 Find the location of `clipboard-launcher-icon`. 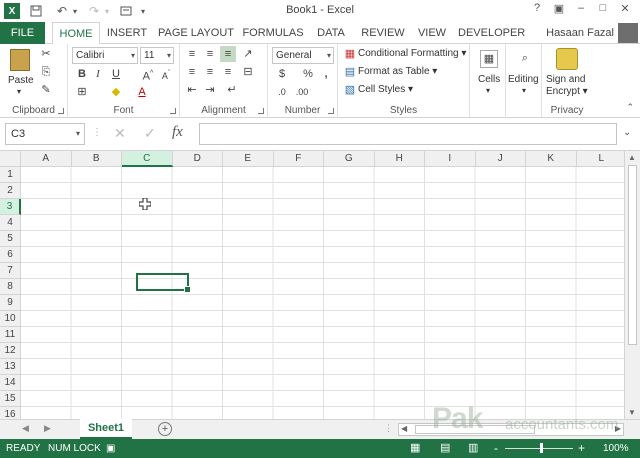

clipboard-launcher-icon is located at coordinates (61, 111).